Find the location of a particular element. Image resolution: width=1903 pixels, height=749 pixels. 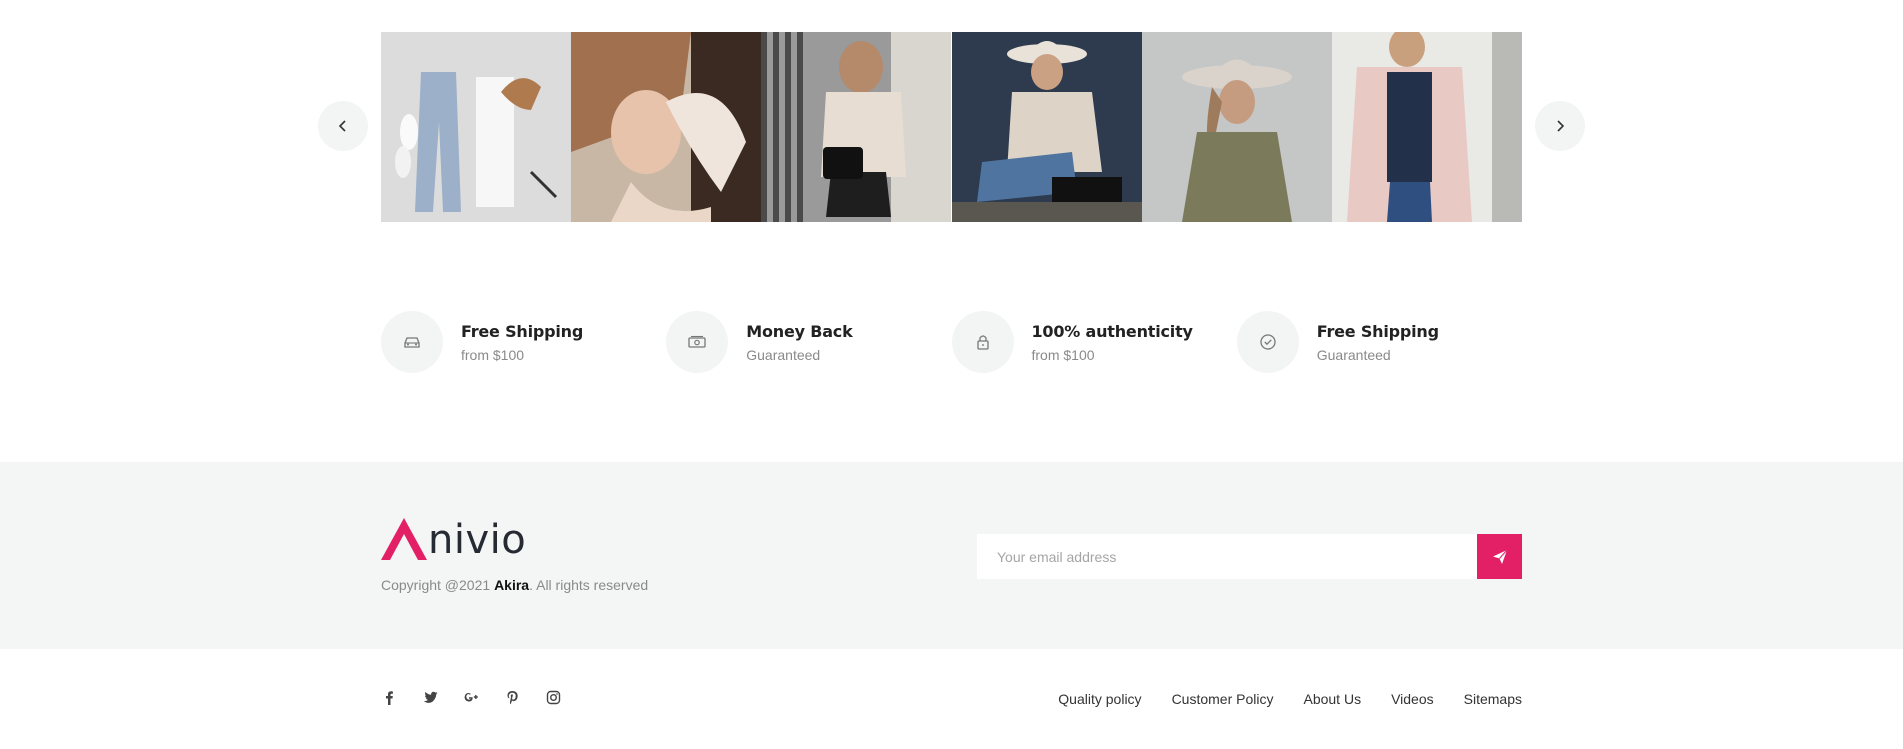

logo: nivio is located at coordinates (453, 538).